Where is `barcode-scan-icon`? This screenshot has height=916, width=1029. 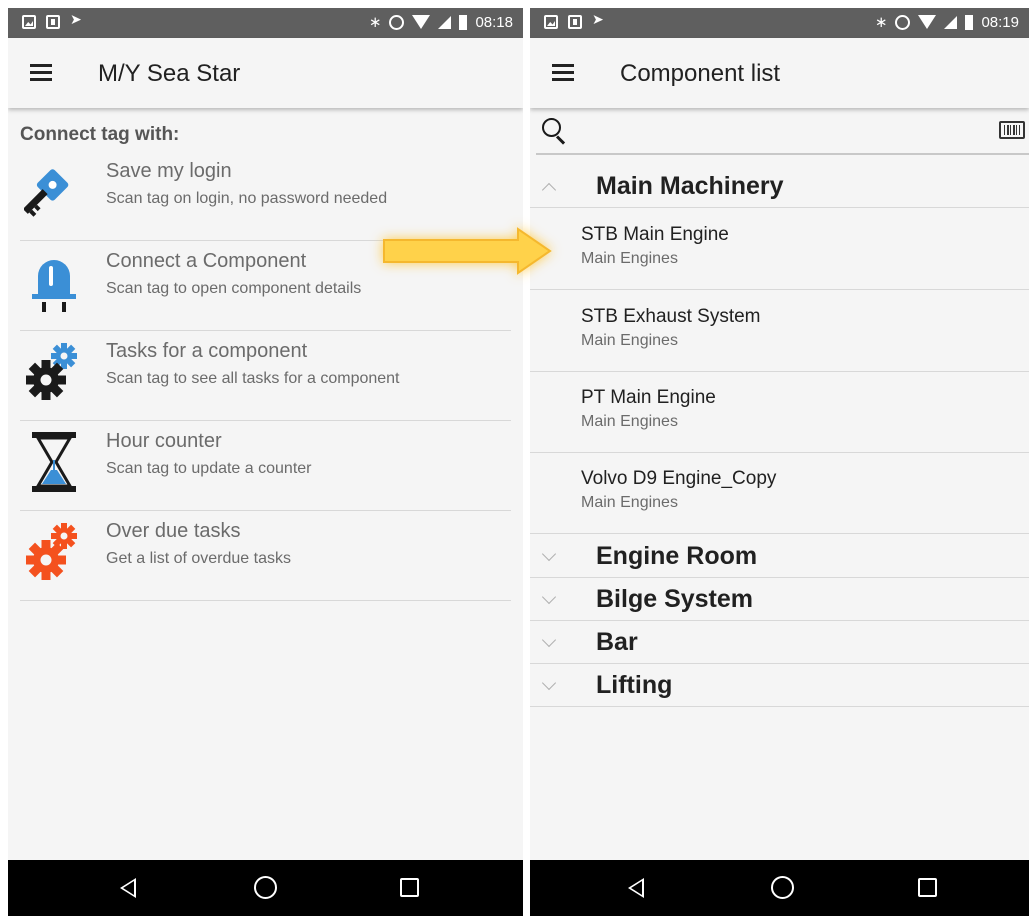
barcode-scan-icon is located at coordinates (1012, 130).